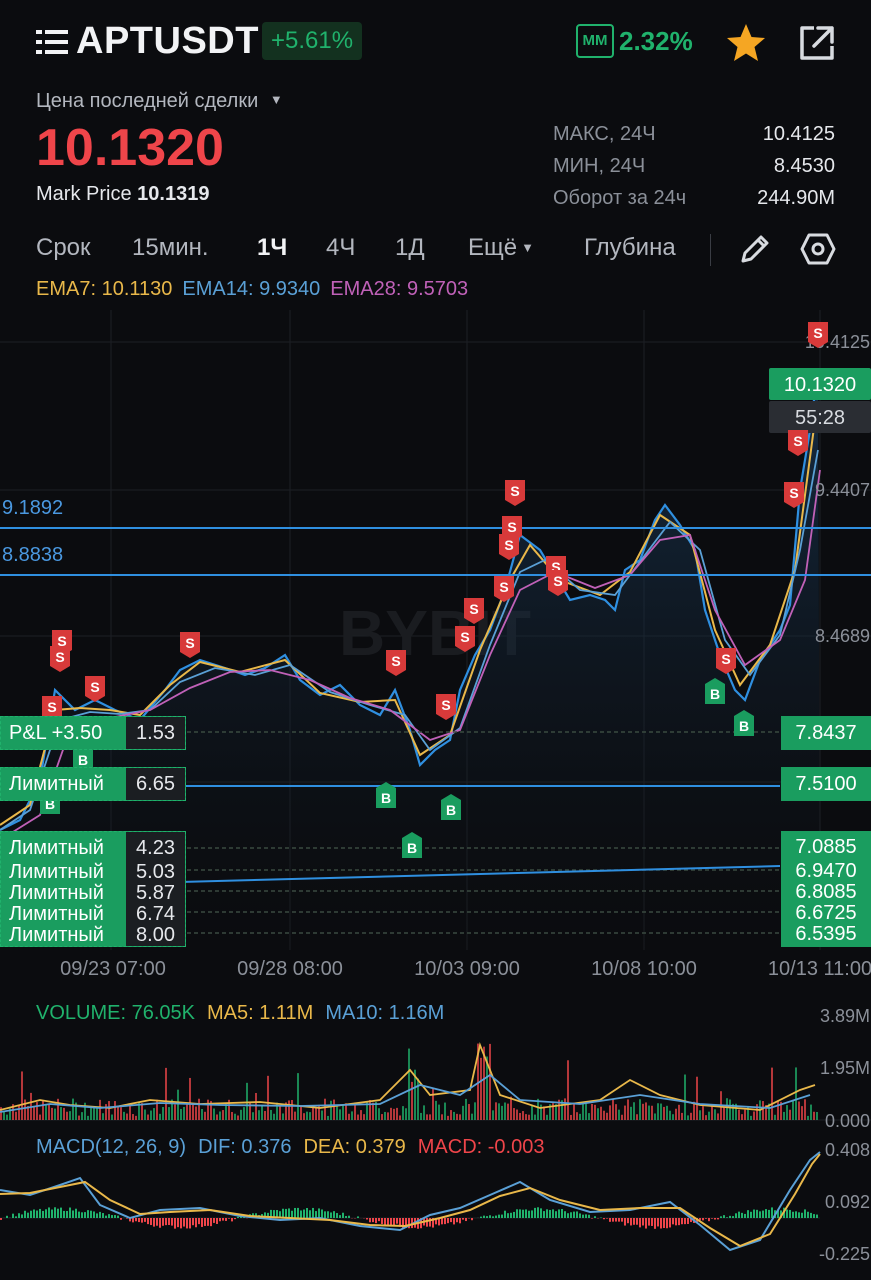 Image resolution: width=871 pixels, height=1280 pixels. I want to click on tab-depth: Глубина, so click(630, 248).